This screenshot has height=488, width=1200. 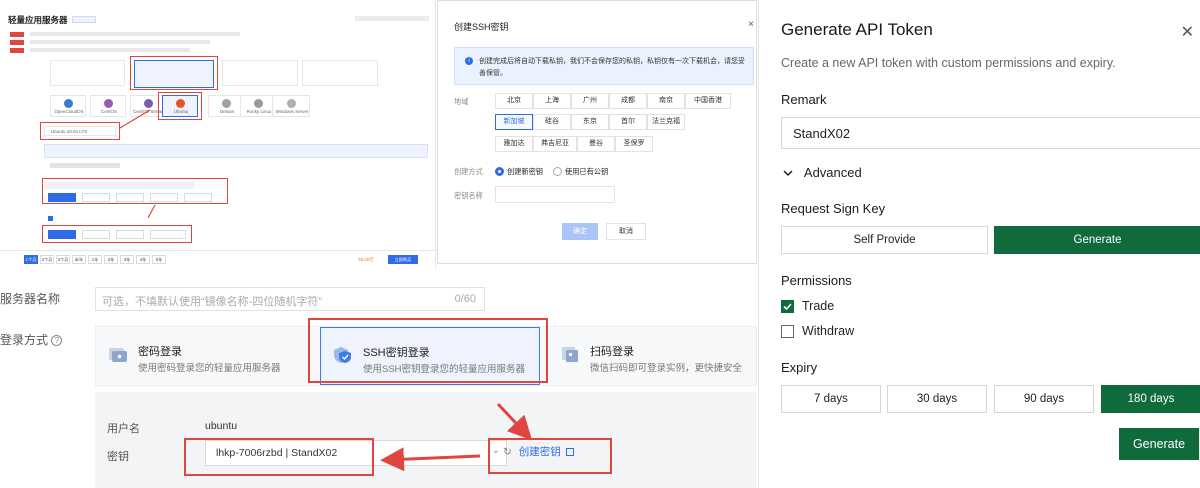 I want to click on close-icon: ×, so click(x=751, y=24).